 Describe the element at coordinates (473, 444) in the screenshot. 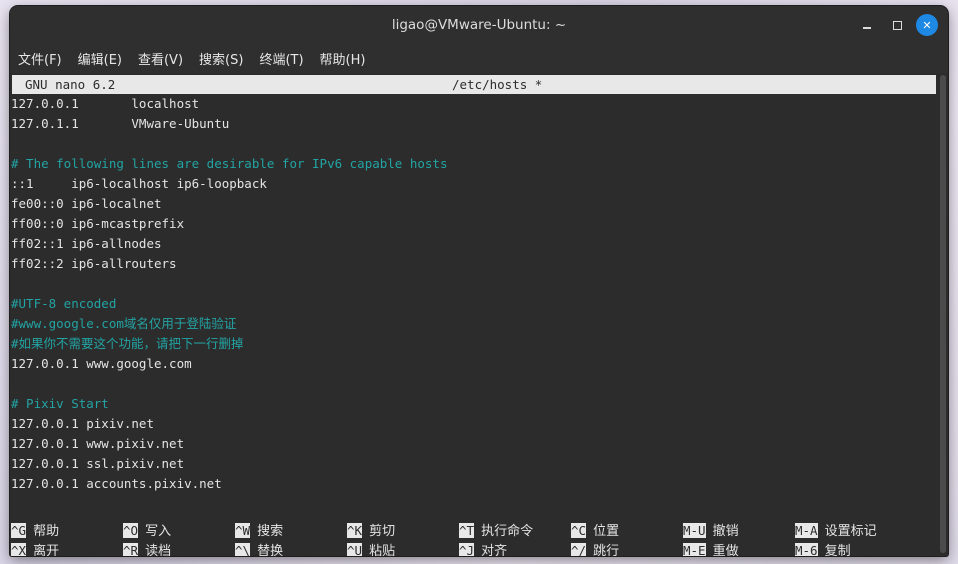

I see `editor-line: 127.0.0.1 www.pixiv.net` at that location.